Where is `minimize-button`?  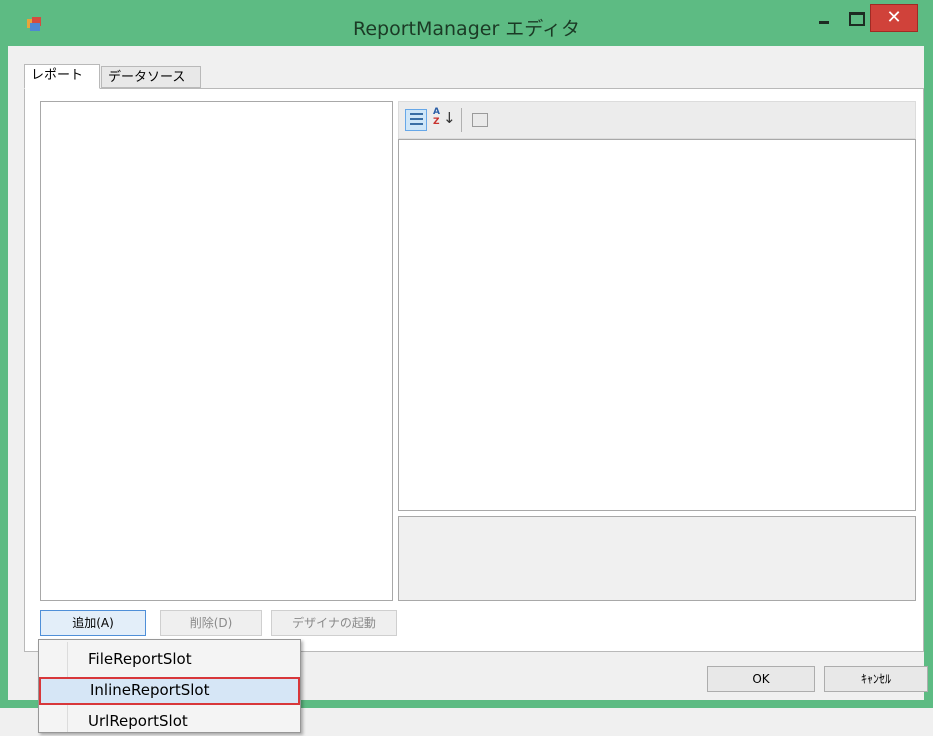 minimize-button is located at coordinates (825, 19).